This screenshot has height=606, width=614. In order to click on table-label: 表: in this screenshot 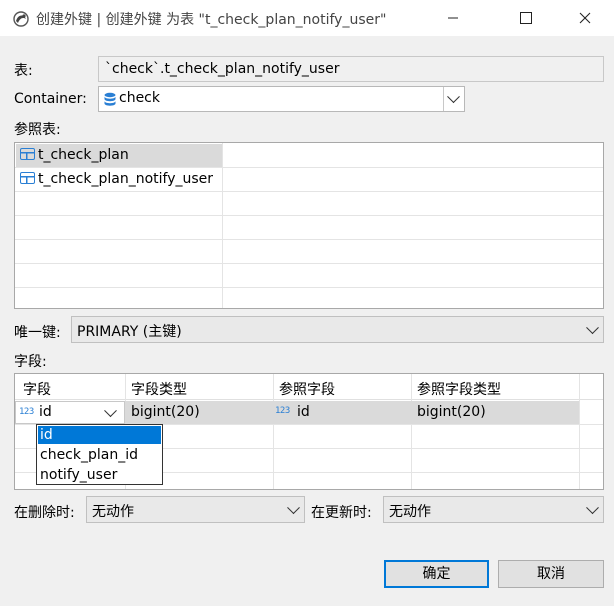, I will do `click(23, 71)`.